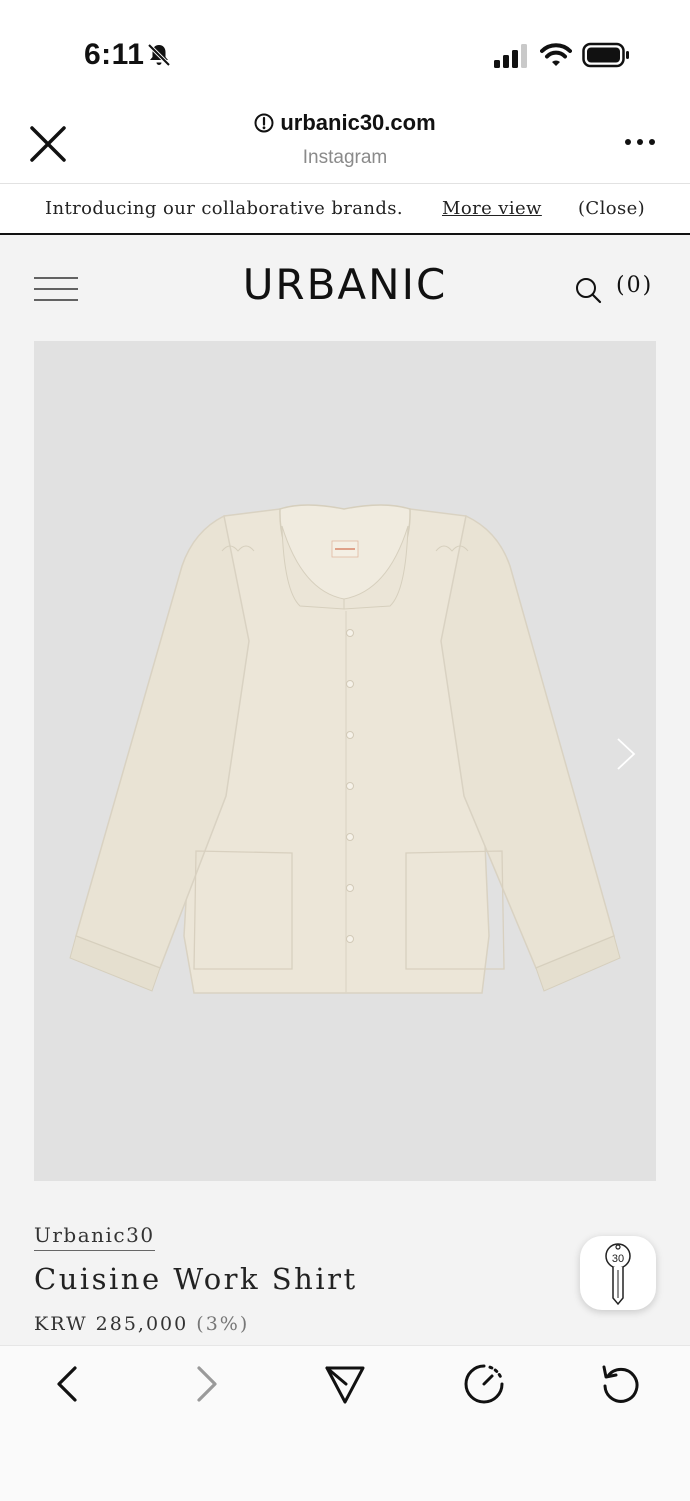  What do you see at coordinates (588, 290) in the screenshot?
I see `search-icon` at bounding box center [588, 290].